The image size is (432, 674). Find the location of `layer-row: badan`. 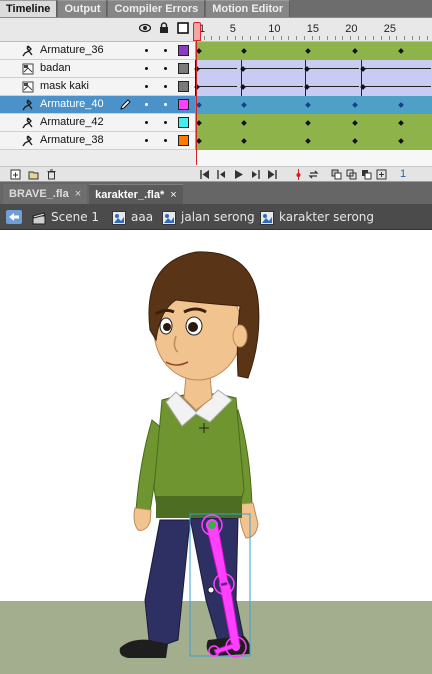

layer-row: badan is located at coordinates (216, 69).